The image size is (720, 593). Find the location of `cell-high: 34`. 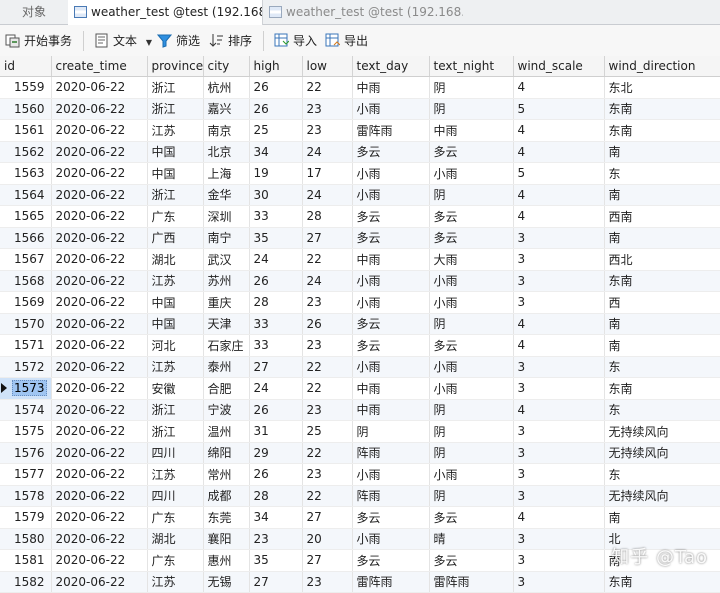

cell-high: 34 is located at coordinates (276, 517).